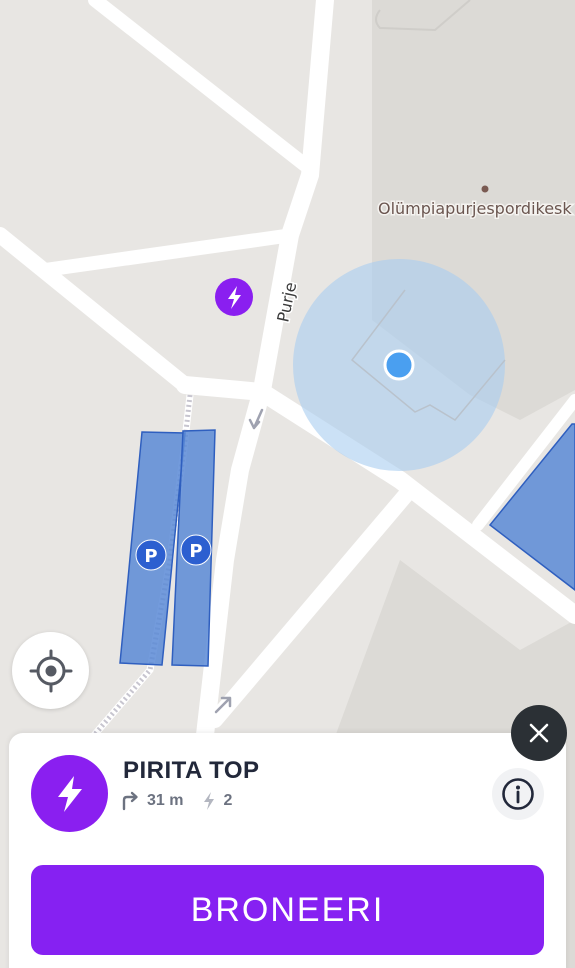 The image size is (575, 968). What do you see at coordinates (475, 209) in the screenshot?
I see `poi-label: Olümpiapurjespordikesk` at bounding box center [475, 209].